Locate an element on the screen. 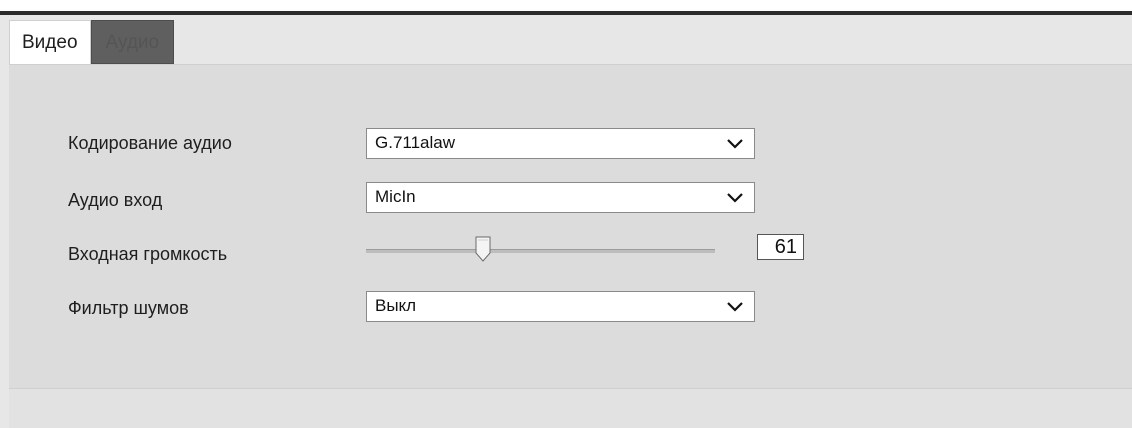 The image size is (1132, 428). footer-area is located at coordinates (570, 408).